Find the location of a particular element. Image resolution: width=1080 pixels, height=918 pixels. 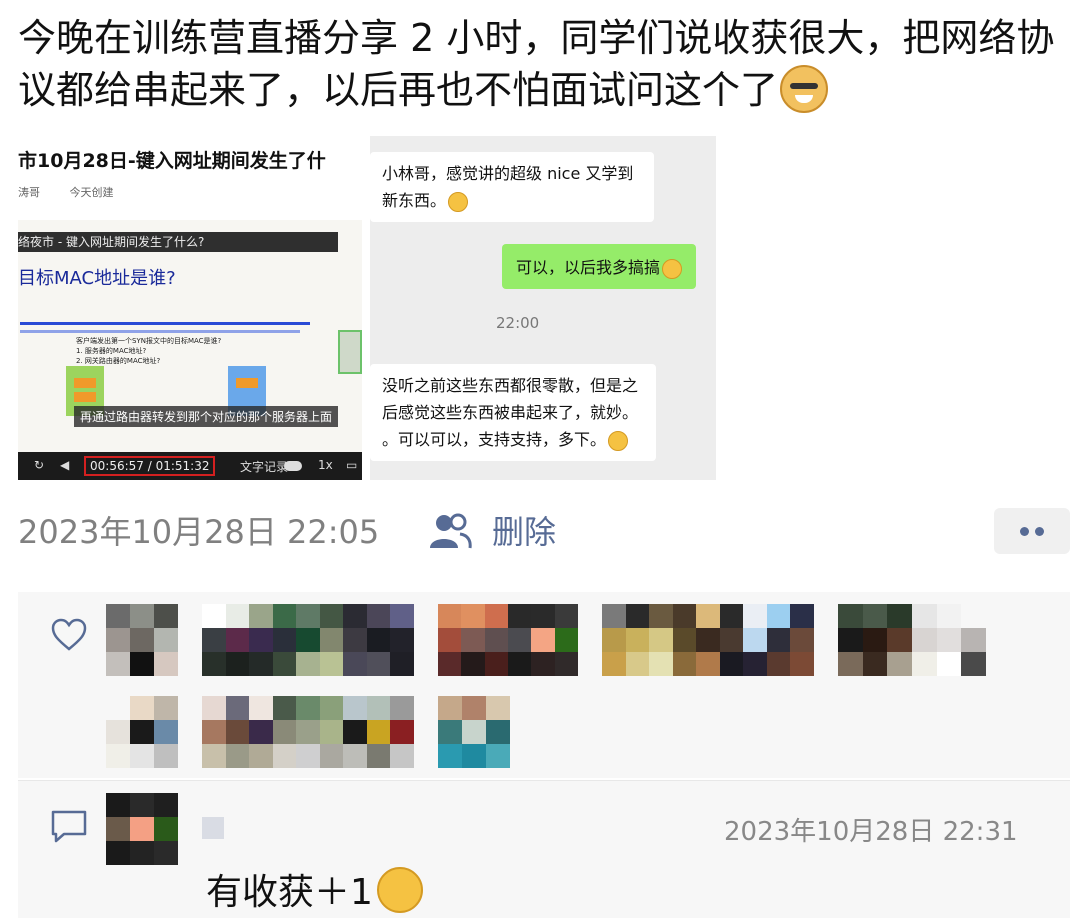

comment-text-row: 有收获＋1 is located at coordinates (314, 890).